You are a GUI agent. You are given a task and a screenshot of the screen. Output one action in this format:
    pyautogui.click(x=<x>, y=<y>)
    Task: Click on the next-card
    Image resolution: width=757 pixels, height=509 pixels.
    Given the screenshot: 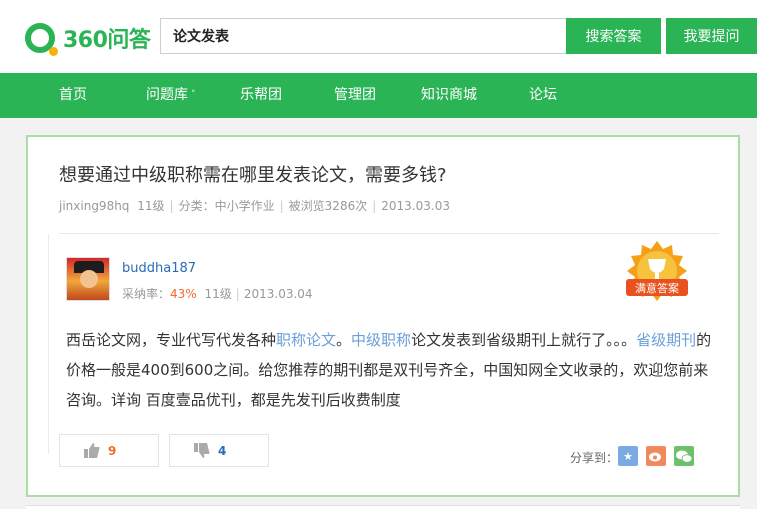 What is the action you would take?
    pyautogui.click(x=383, y=507)
    